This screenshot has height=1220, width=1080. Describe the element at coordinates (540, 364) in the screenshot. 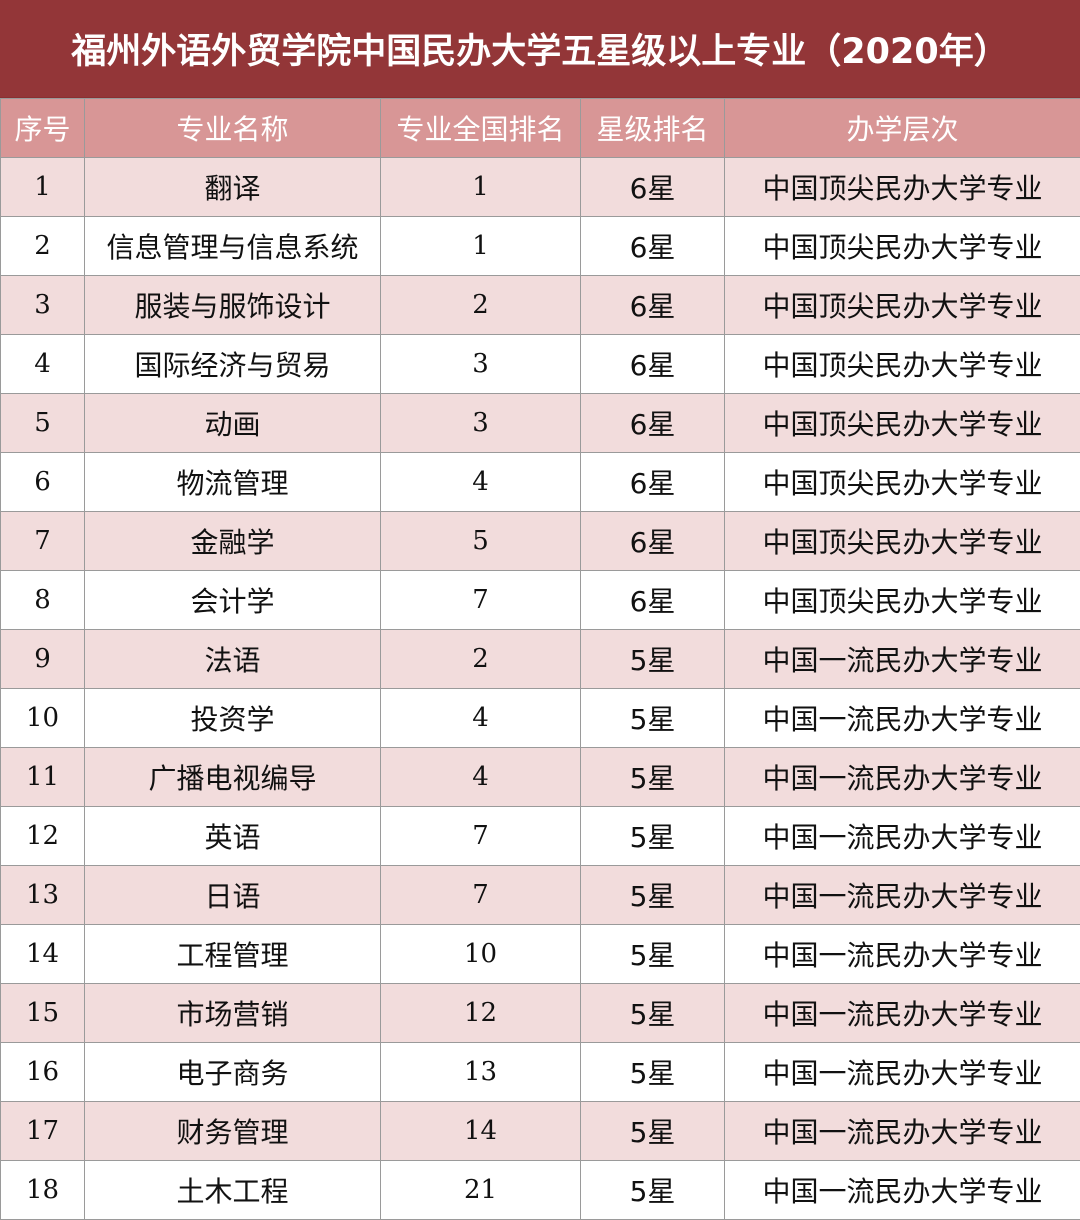

I see `table-row: 4 国际经济与贸易 3 6星 中国顶尖民办大学专业` at that location.